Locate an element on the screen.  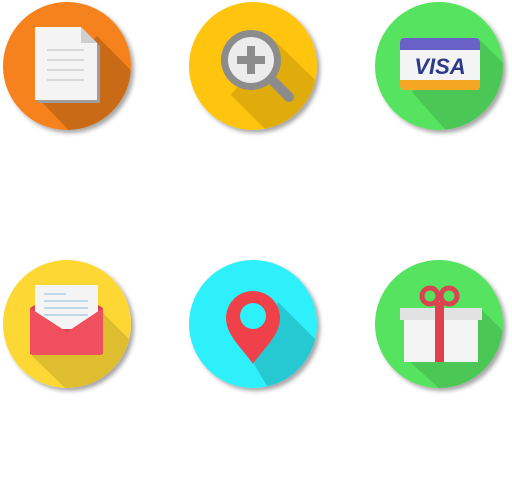
zoom-in-icon is located at coordinates (256, 70).